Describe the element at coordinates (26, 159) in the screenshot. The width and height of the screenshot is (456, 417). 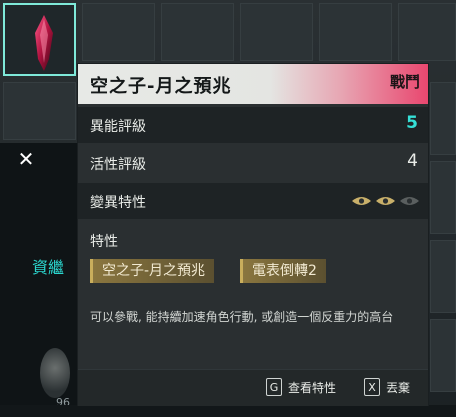
I see `close-icon: ✕` at that location.